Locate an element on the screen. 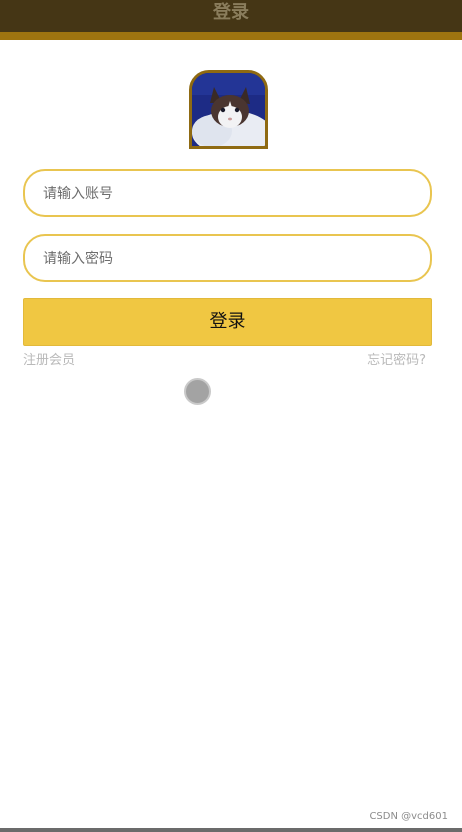  header-accent-strip is located at coordinates (231, 36).